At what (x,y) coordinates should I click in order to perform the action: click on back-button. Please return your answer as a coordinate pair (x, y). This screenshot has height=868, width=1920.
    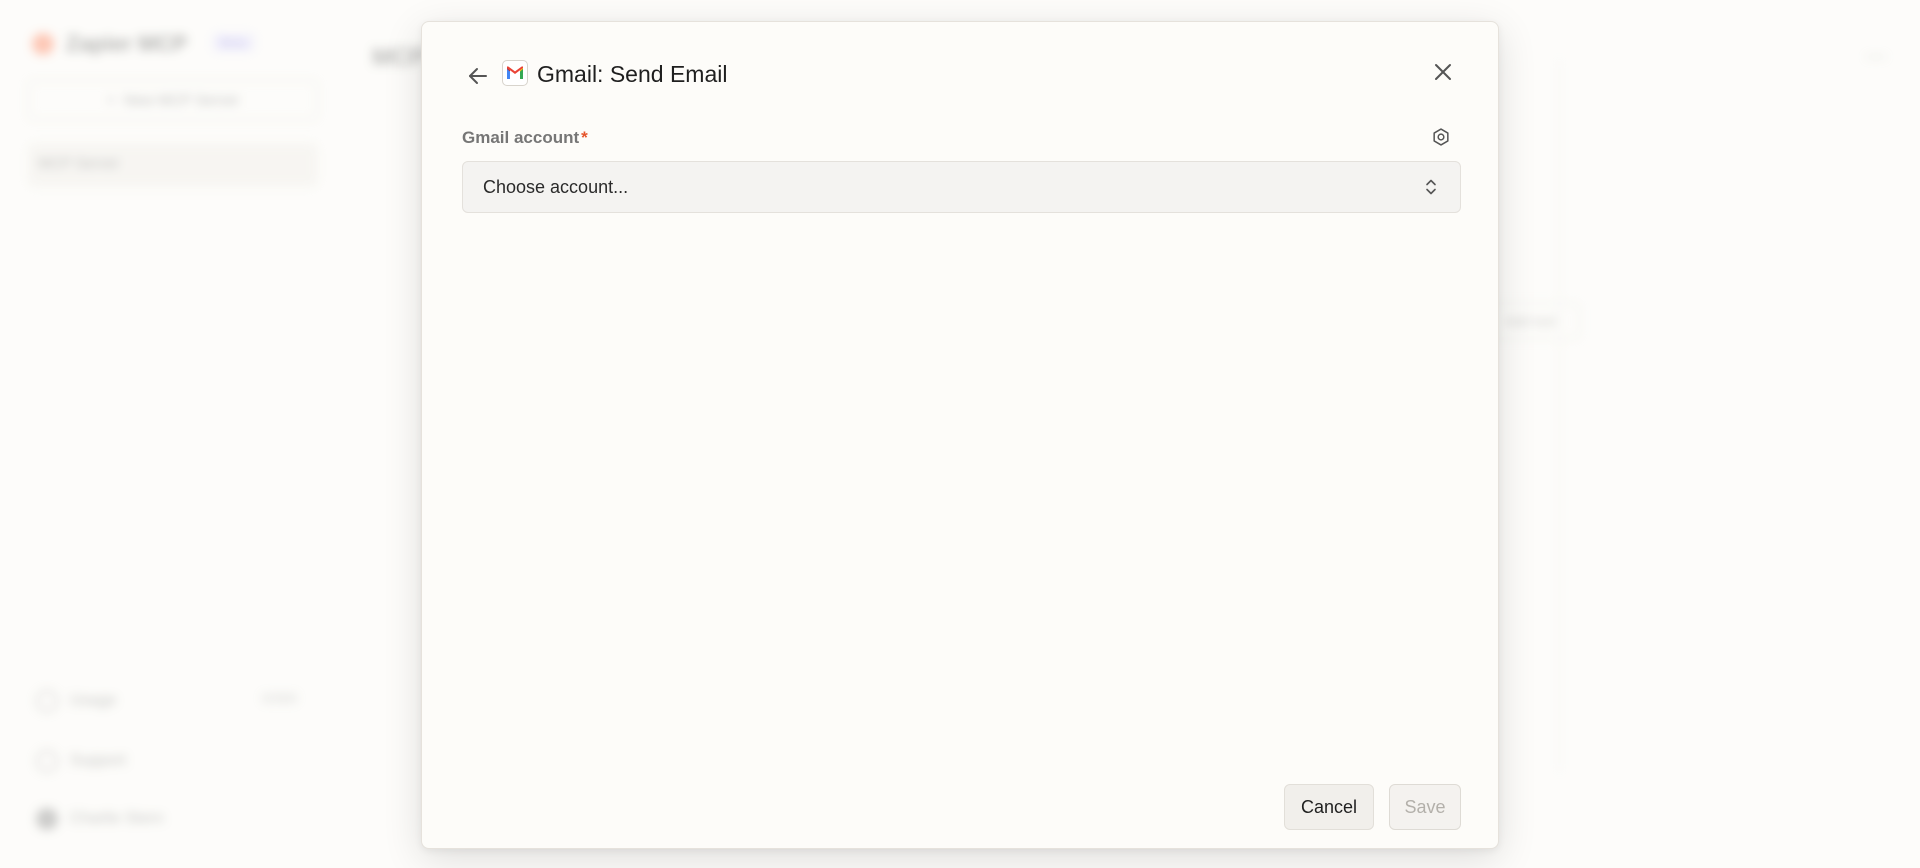
    Looking at the image, I should click on (478, 76).